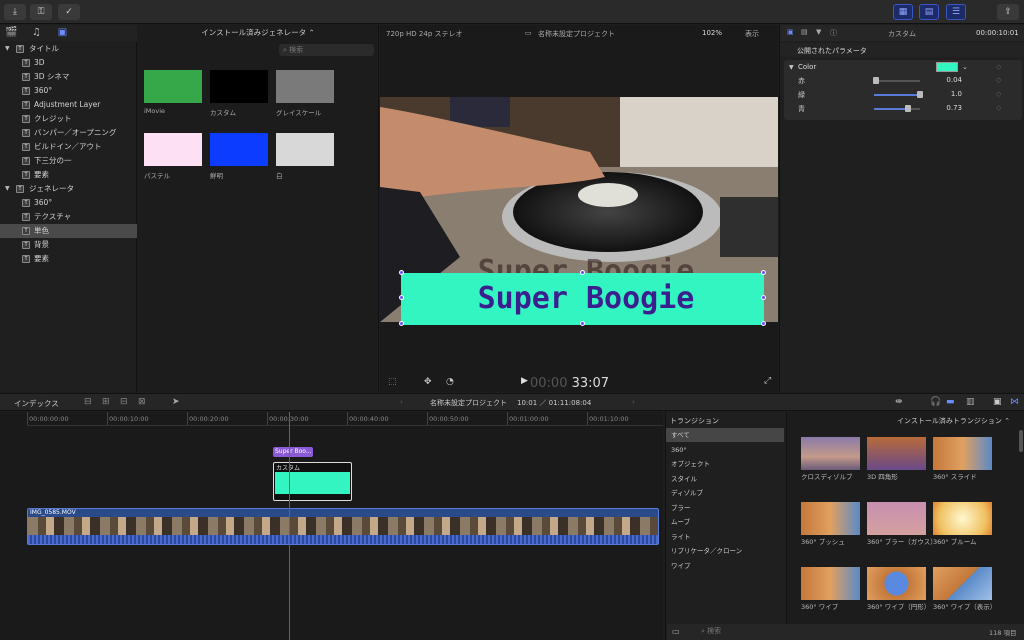 This screenshot has width=1024, height=640. I want to click on chevron-down-icon: ⌄, so click(965, 67).